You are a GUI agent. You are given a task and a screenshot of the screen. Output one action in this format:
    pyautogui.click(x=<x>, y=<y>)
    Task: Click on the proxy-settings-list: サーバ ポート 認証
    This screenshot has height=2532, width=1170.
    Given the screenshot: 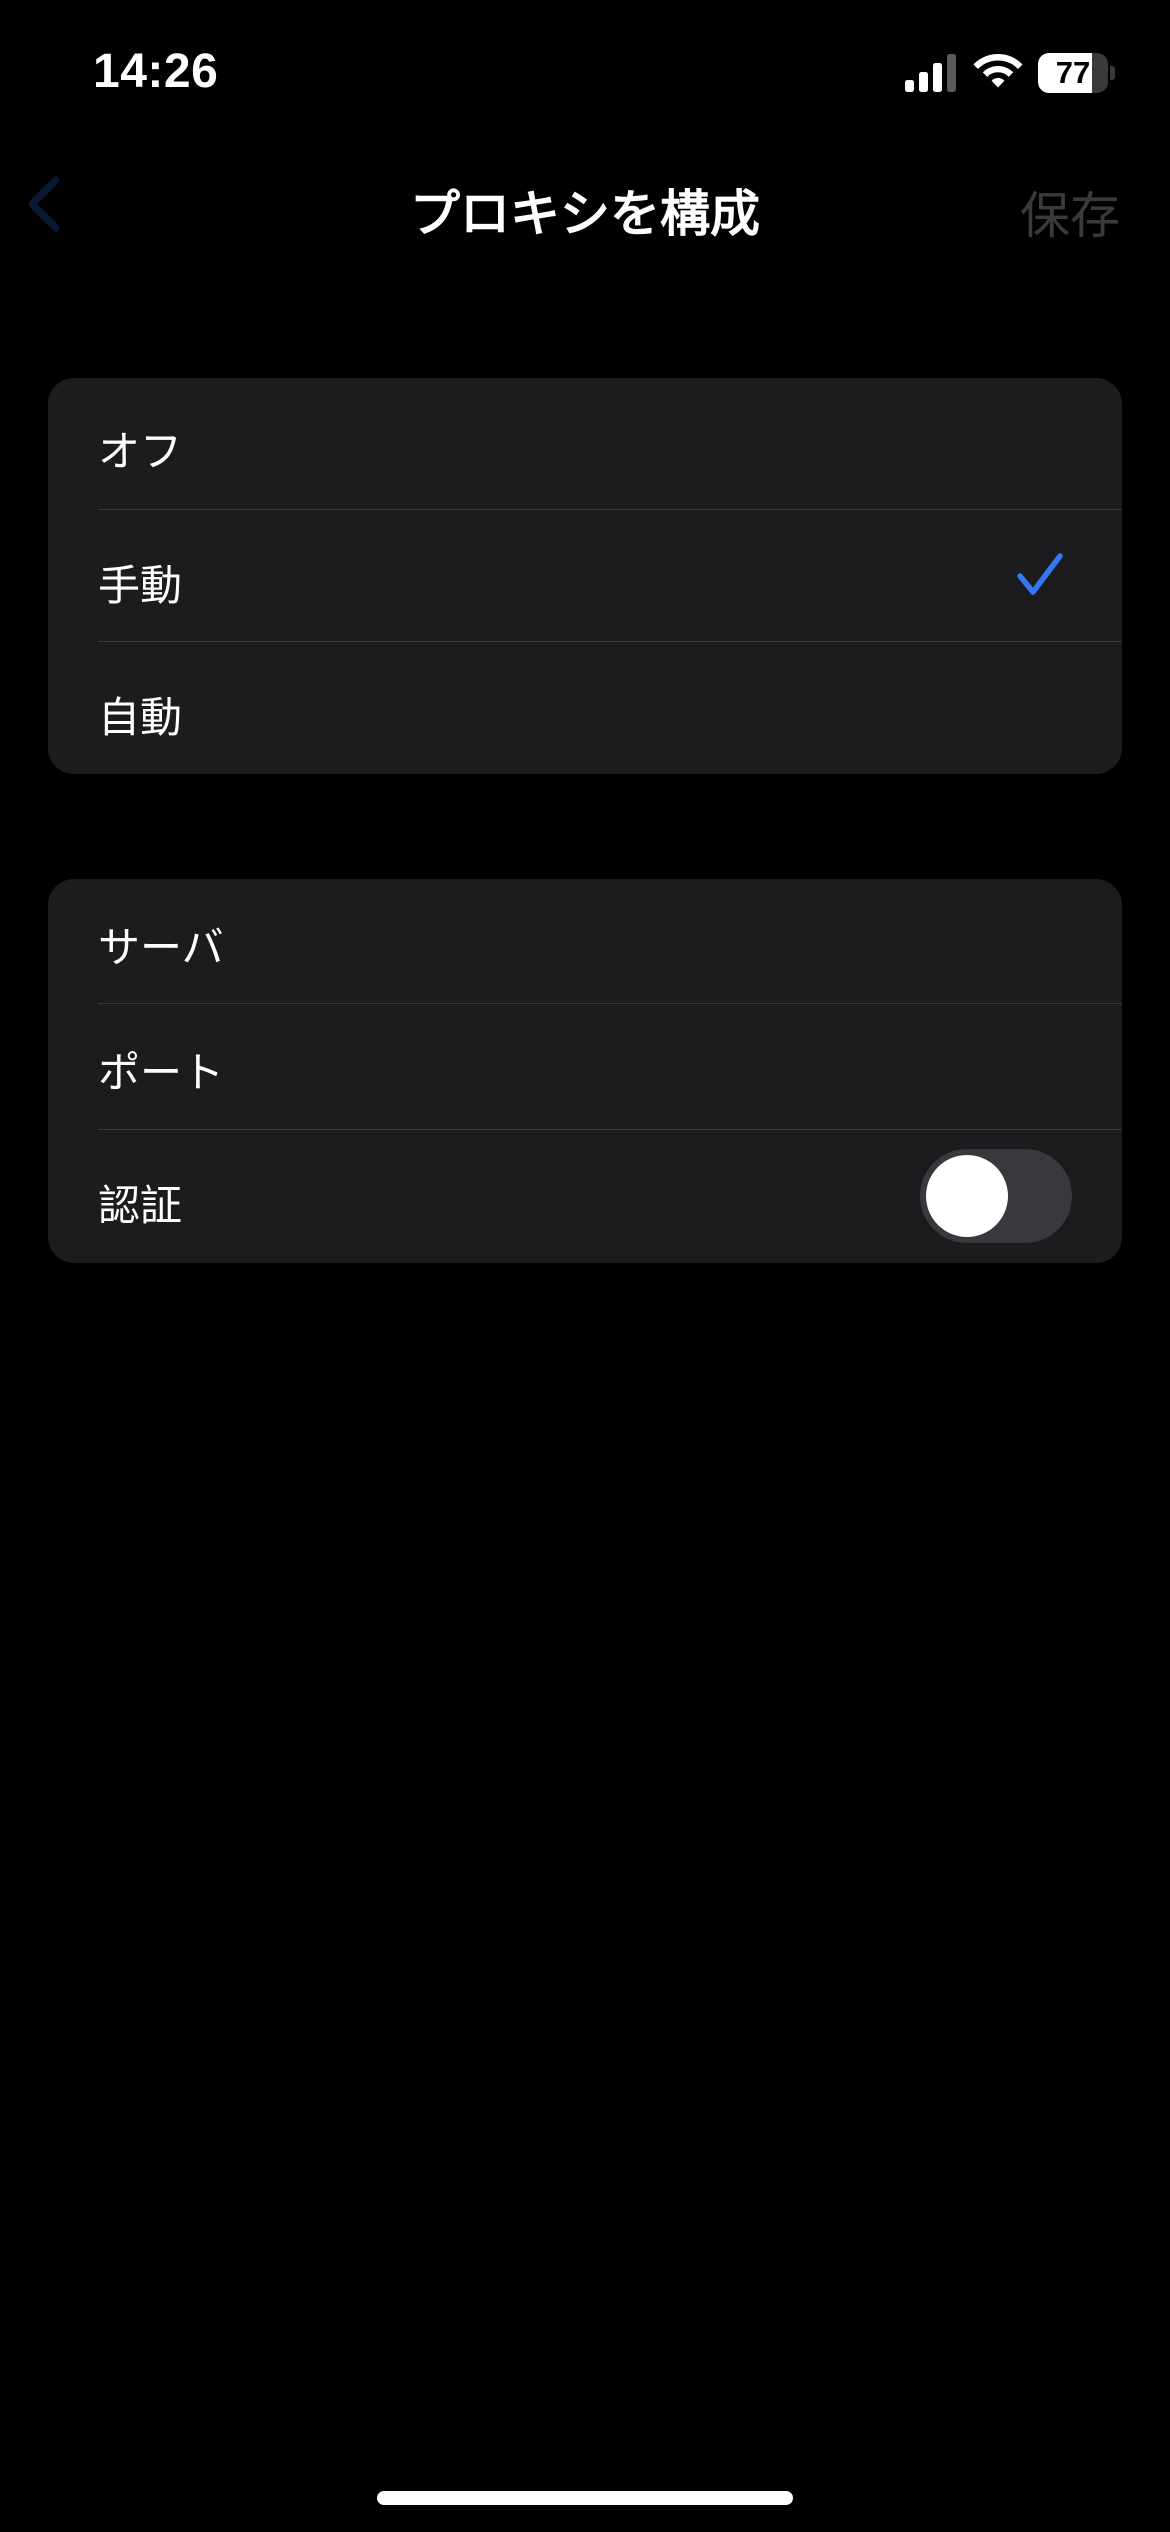 What is the action you would take?
    pyautogui.click(x=585, y=1071)
    